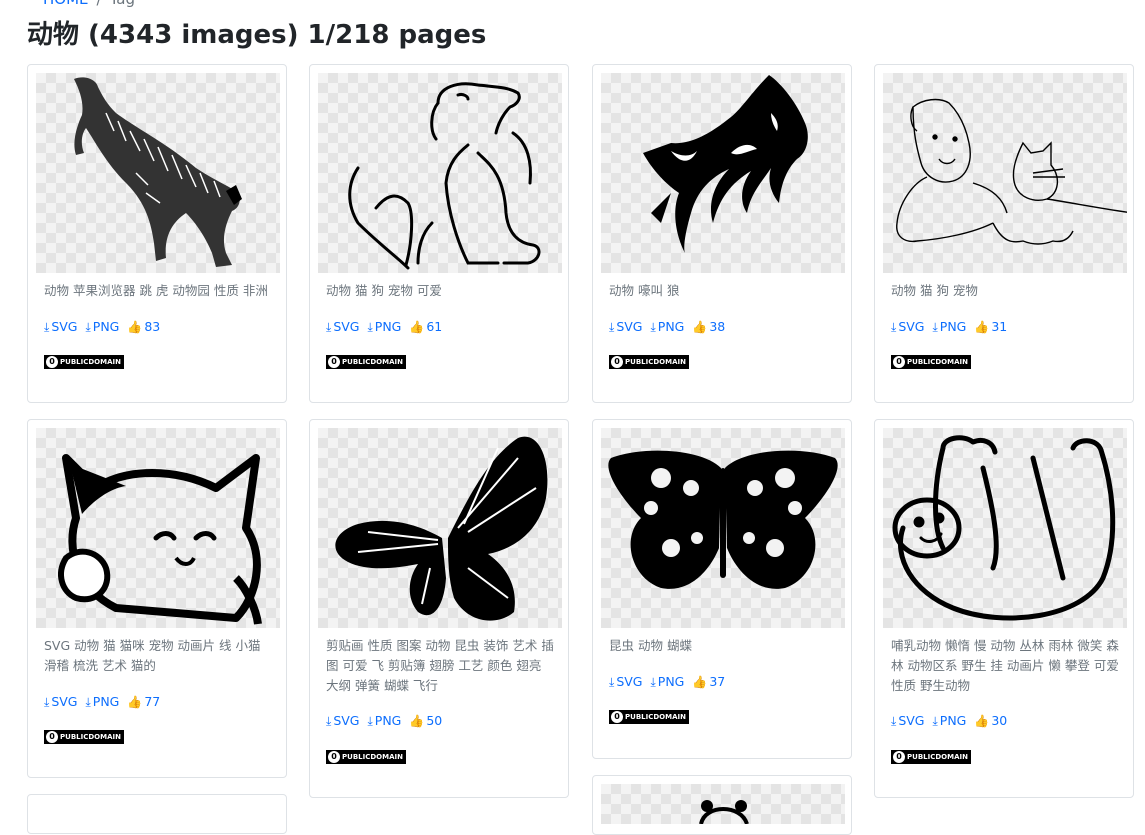  Describe the element at coordinates (158, 528) in the screenshot. I see `lucky-cat-thumbnail` at that location.